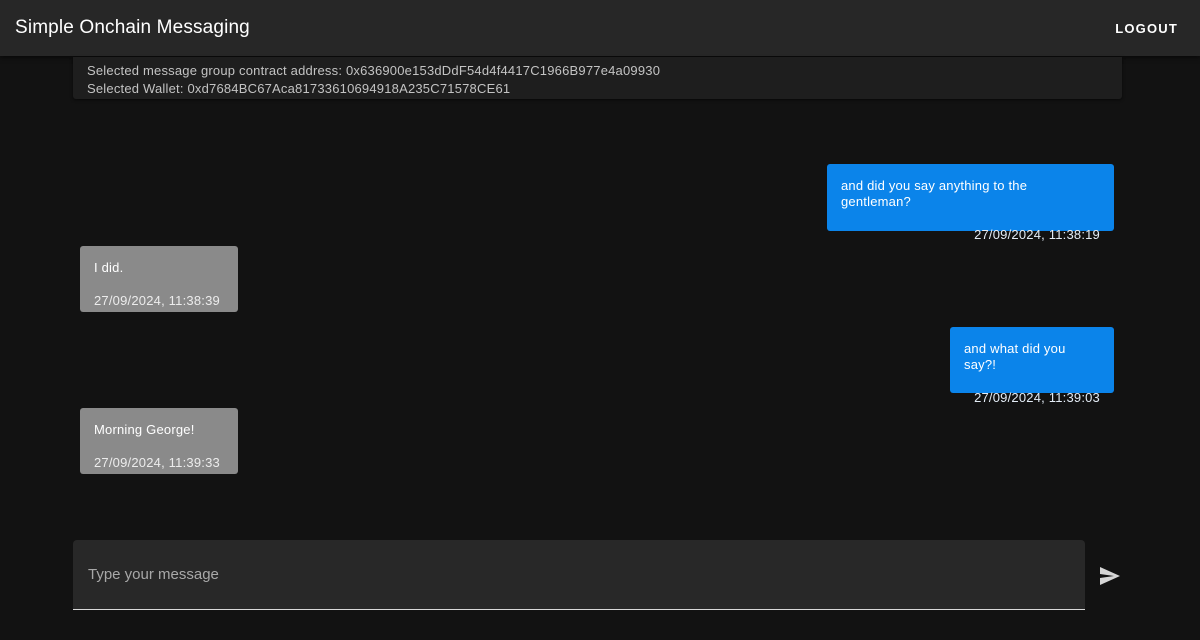 The height and width of the screenshot is (640, 1200). Describe the element at coordinates (144, 429) in the screenshot. I see `message-text: Morning George!` at that location.